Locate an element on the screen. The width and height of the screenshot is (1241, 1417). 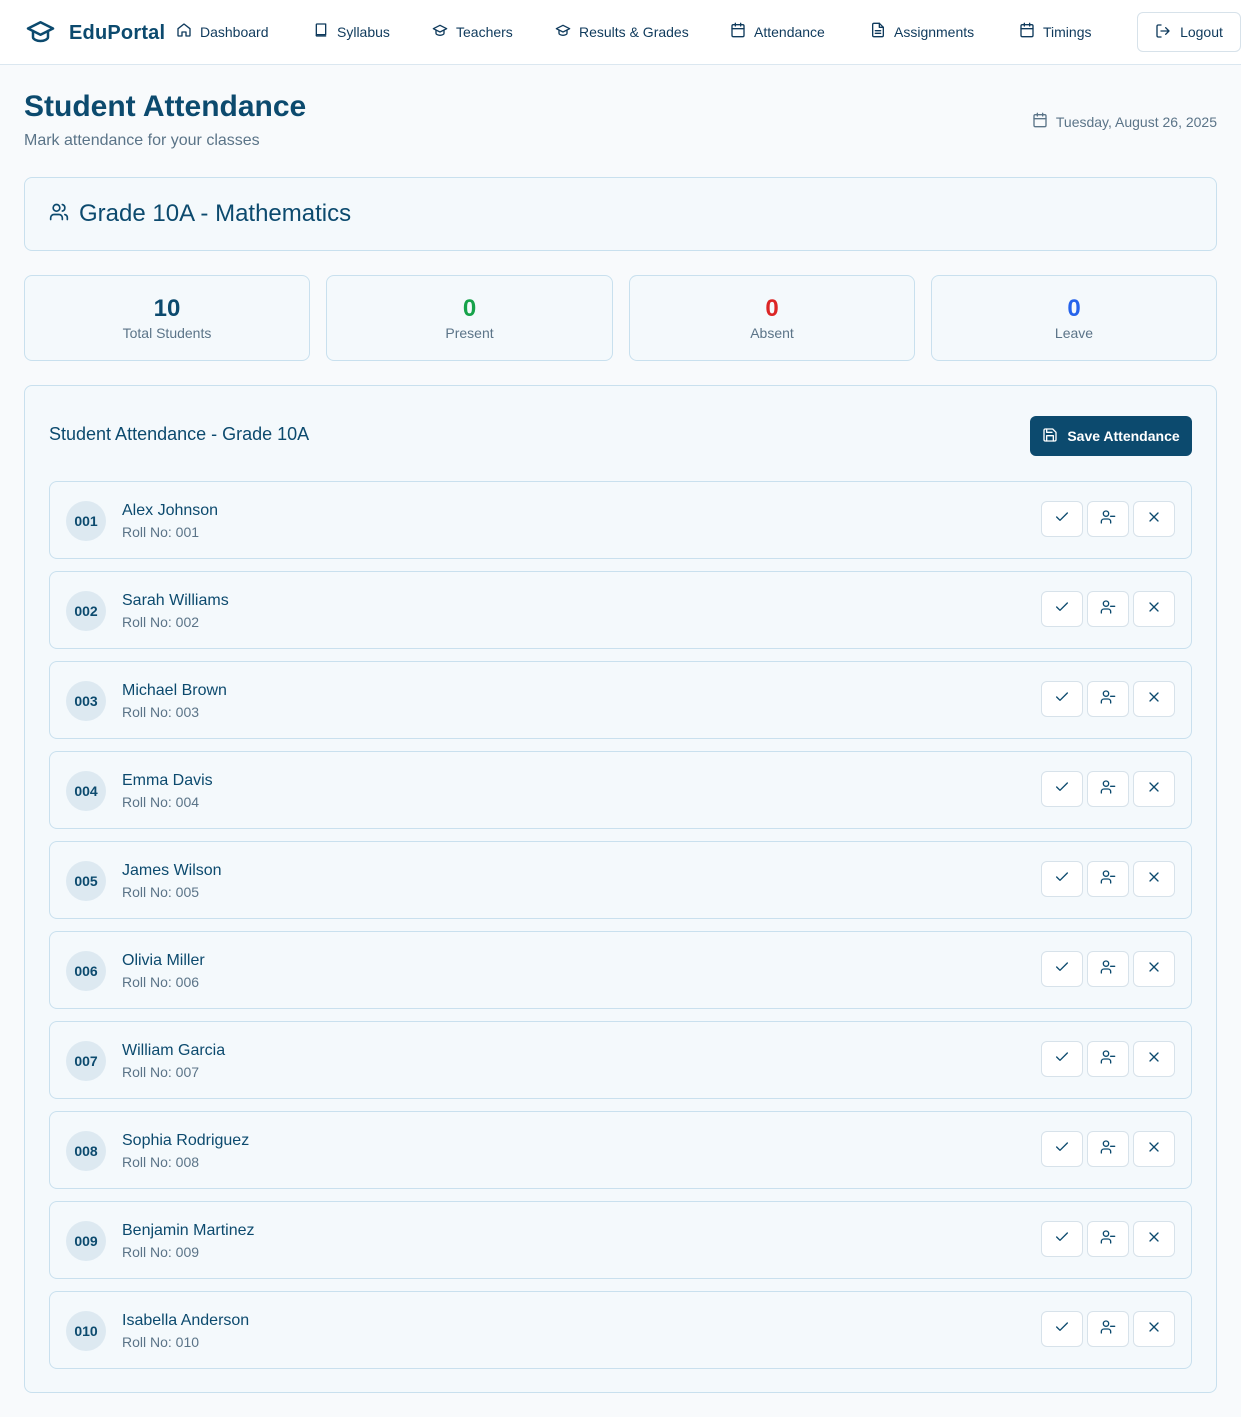
calendar-icon is located at coordinates (738, 31).